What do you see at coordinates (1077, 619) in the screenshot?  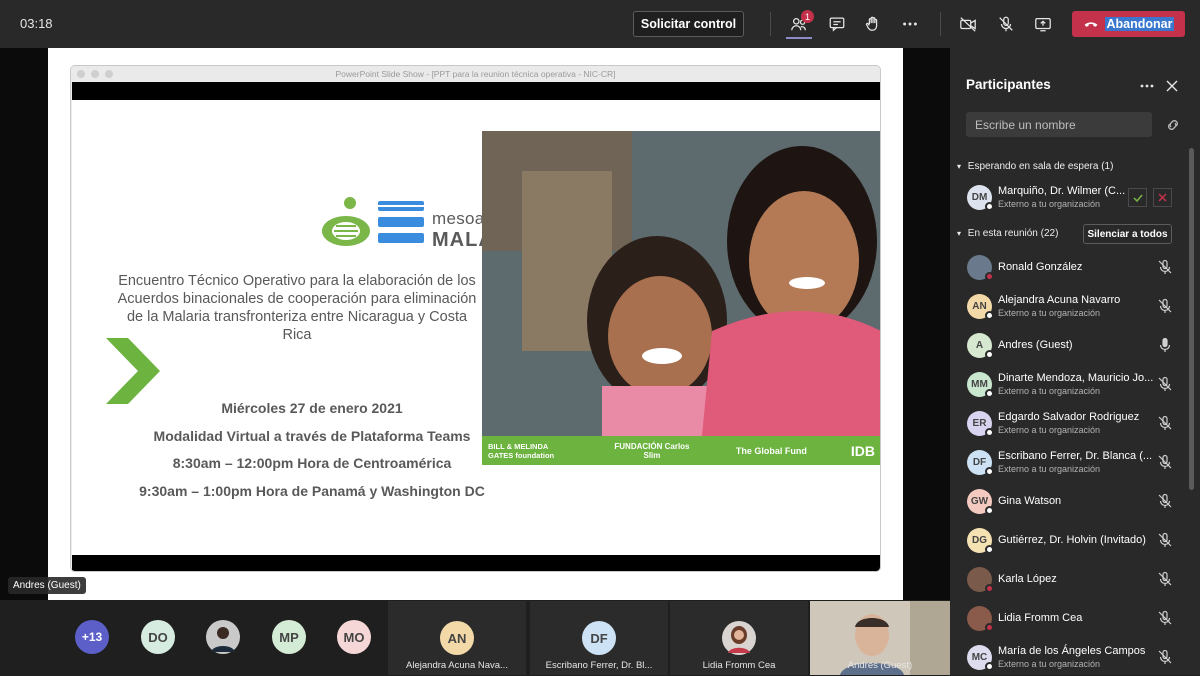 I see `participant-row: Lidia Fromm Cea` at bounding box center [1077, 619].